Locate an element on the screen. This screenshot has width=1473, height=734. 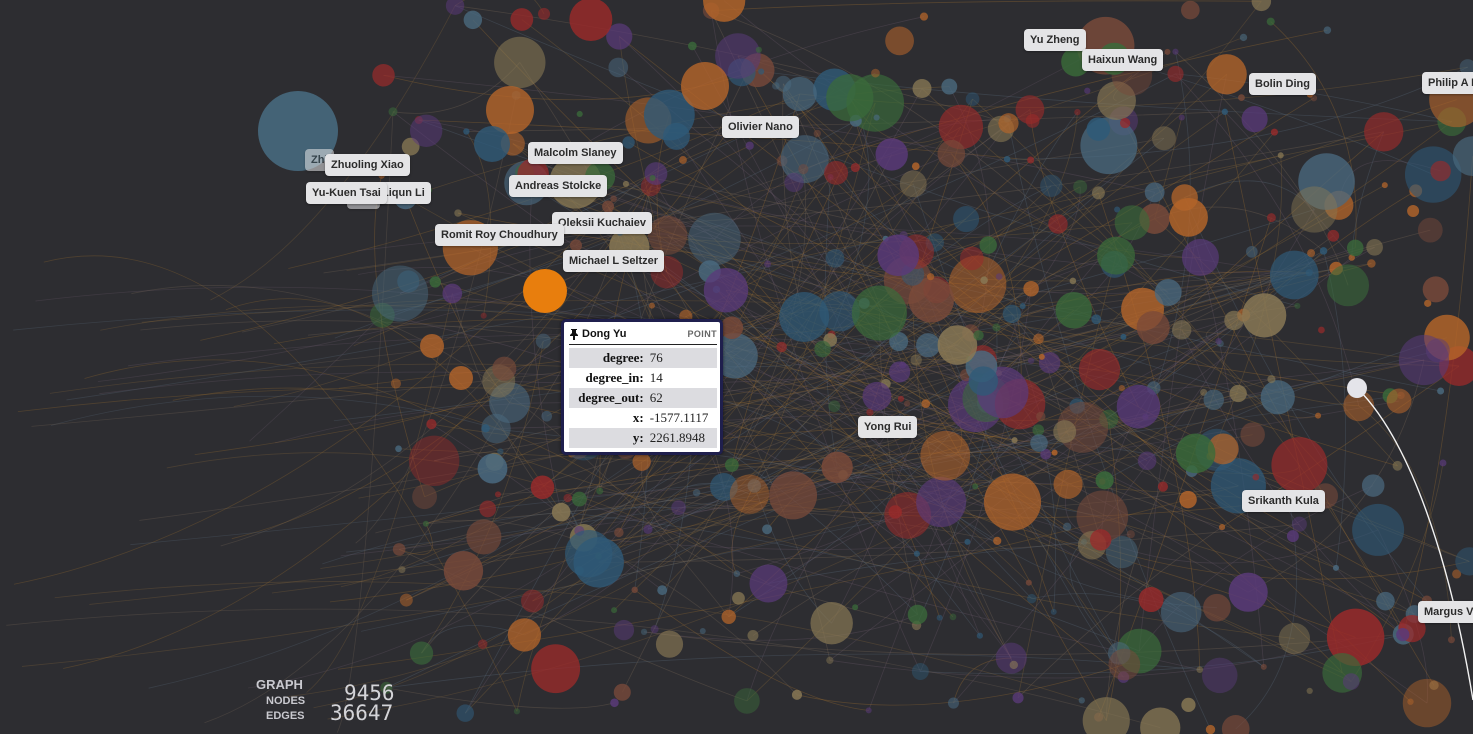
node-label-yong-rui: Yong Rui is located at coordinates (888, 427).